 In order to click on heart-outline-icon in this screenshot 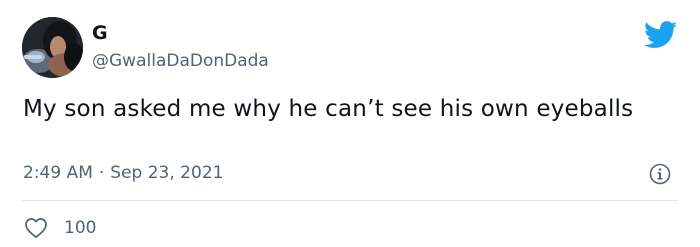, I will do `click(36, 228)`.